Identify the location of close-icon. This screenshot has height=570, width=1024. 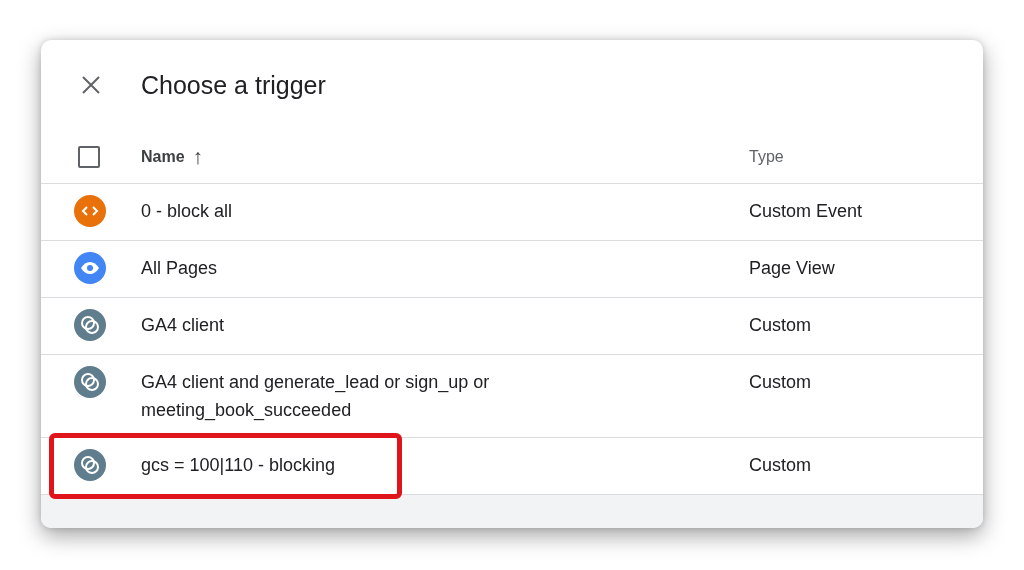
(91, 85).